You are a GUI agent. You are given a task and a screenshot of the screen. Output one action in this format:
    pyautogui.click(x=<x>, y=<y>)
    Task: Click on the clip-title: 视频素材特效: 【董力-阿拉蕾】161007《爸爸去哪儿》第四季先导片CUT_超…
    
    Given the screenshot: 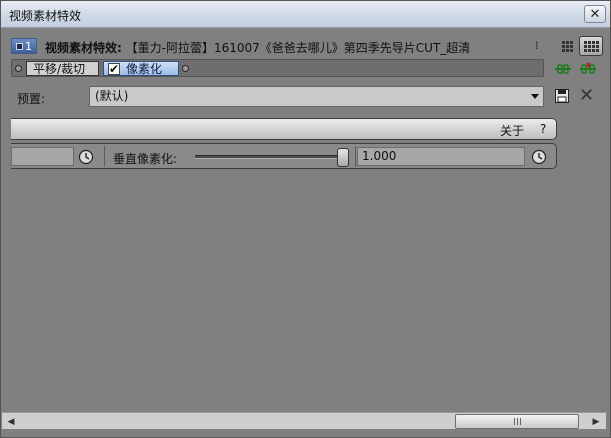 What is the action you would take?
    pyautogui.click(x=287, y=47)
    